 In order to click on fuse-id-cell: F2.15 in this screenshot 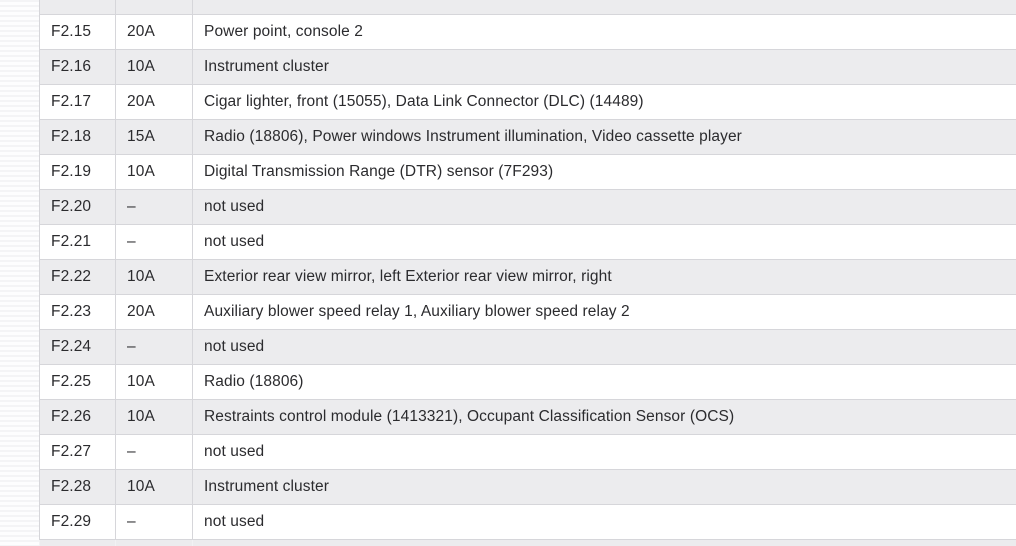, I will do `click(77, 32)`.